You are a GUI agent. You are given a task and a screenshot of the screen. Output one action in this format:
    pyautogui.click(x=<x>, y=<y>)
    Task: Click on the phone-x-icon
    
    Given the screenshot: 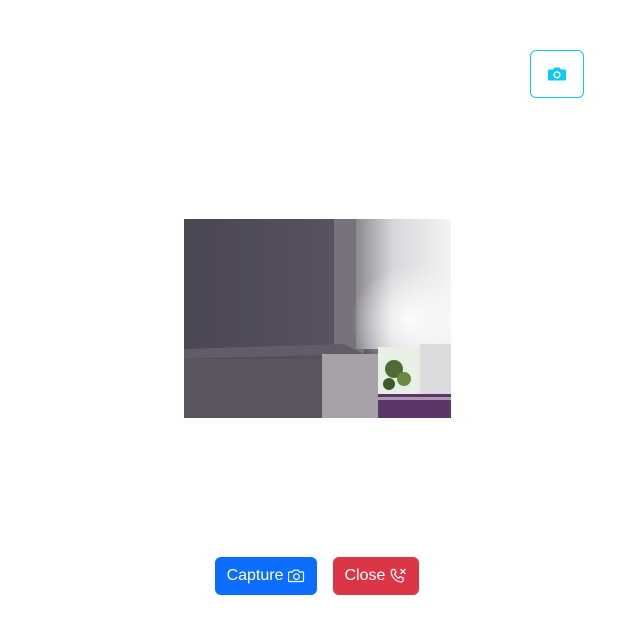 What is the action you would take?
    pyautogui.click(x=398, y=576)
    